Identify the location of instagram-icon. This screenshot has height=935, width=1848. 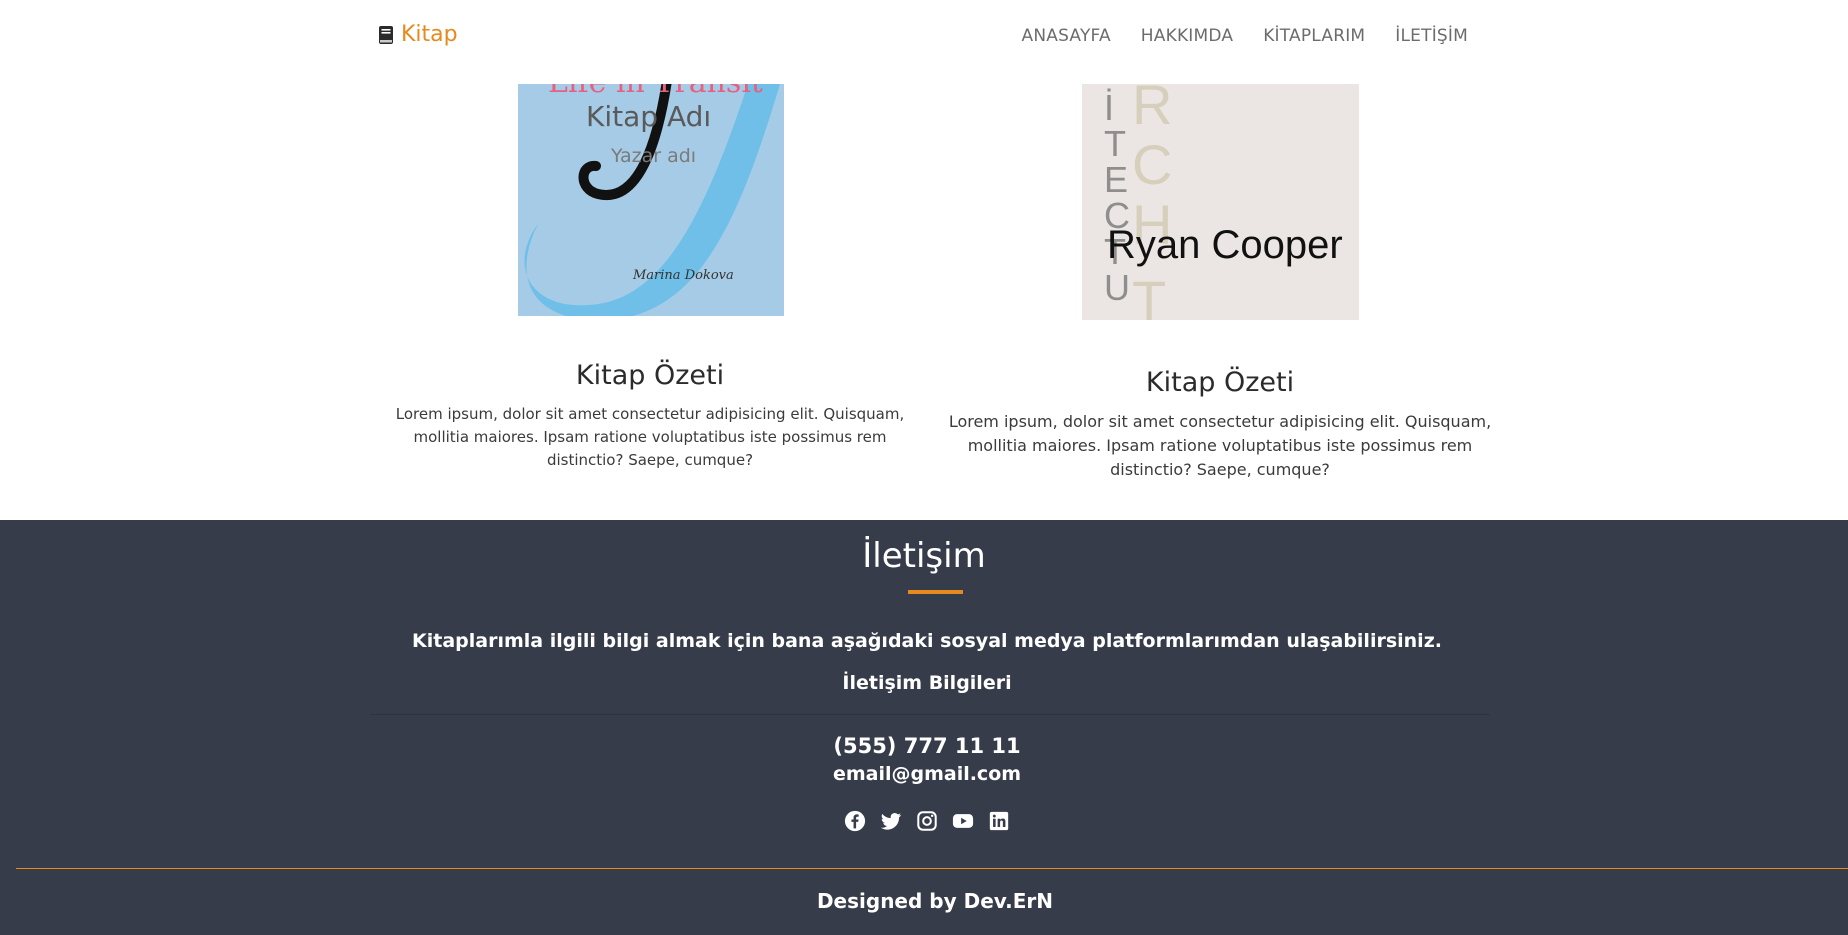
(927, 821).